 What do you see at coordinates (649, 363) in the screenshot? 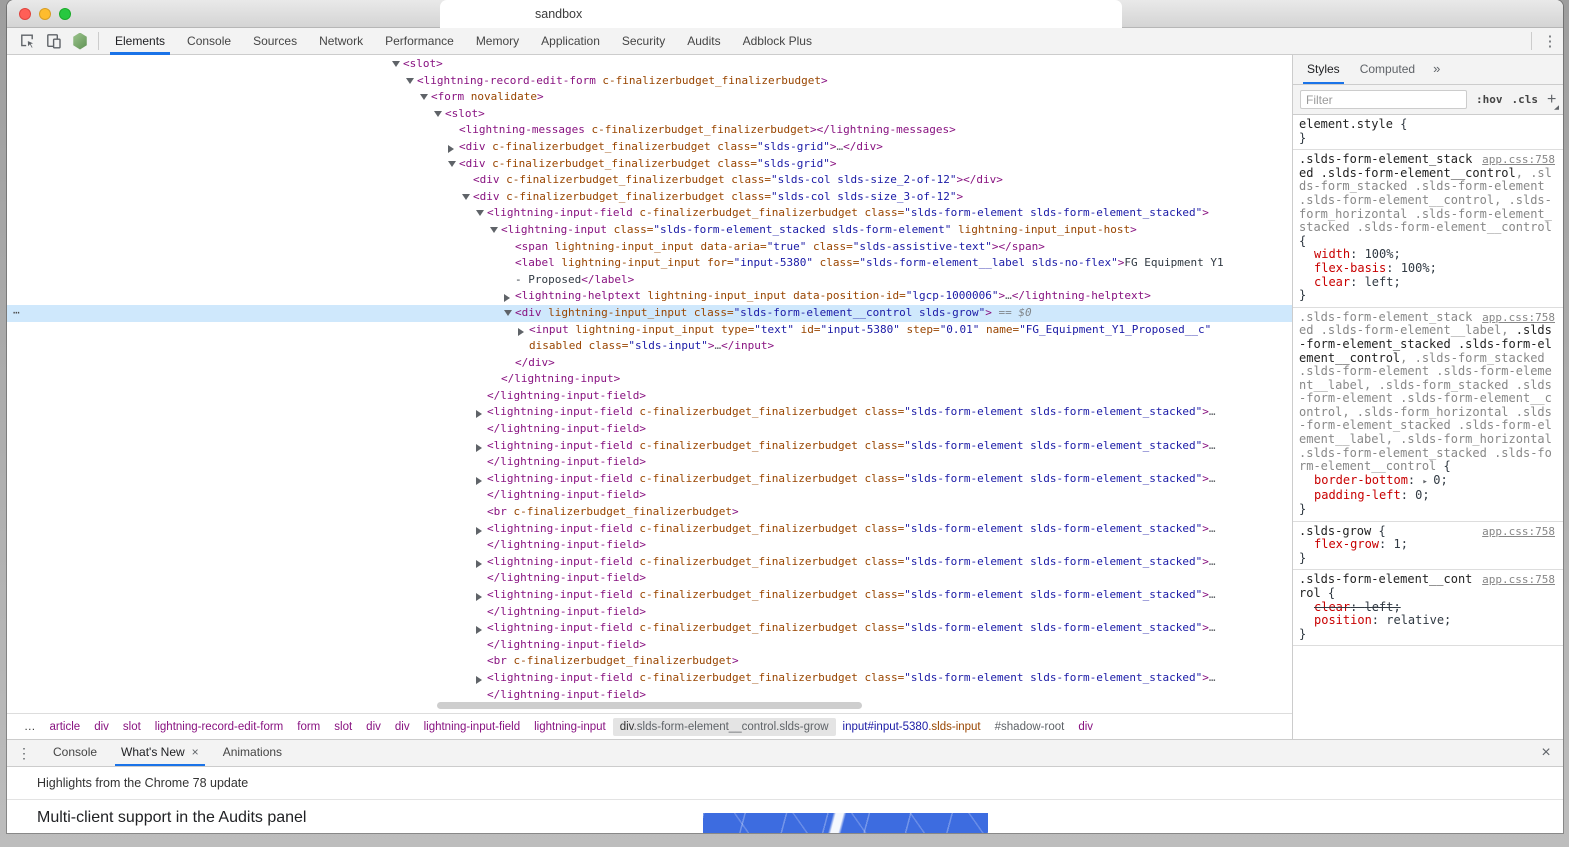
I see `dom-tree-node: </div>` at bounding box center [649, 363].